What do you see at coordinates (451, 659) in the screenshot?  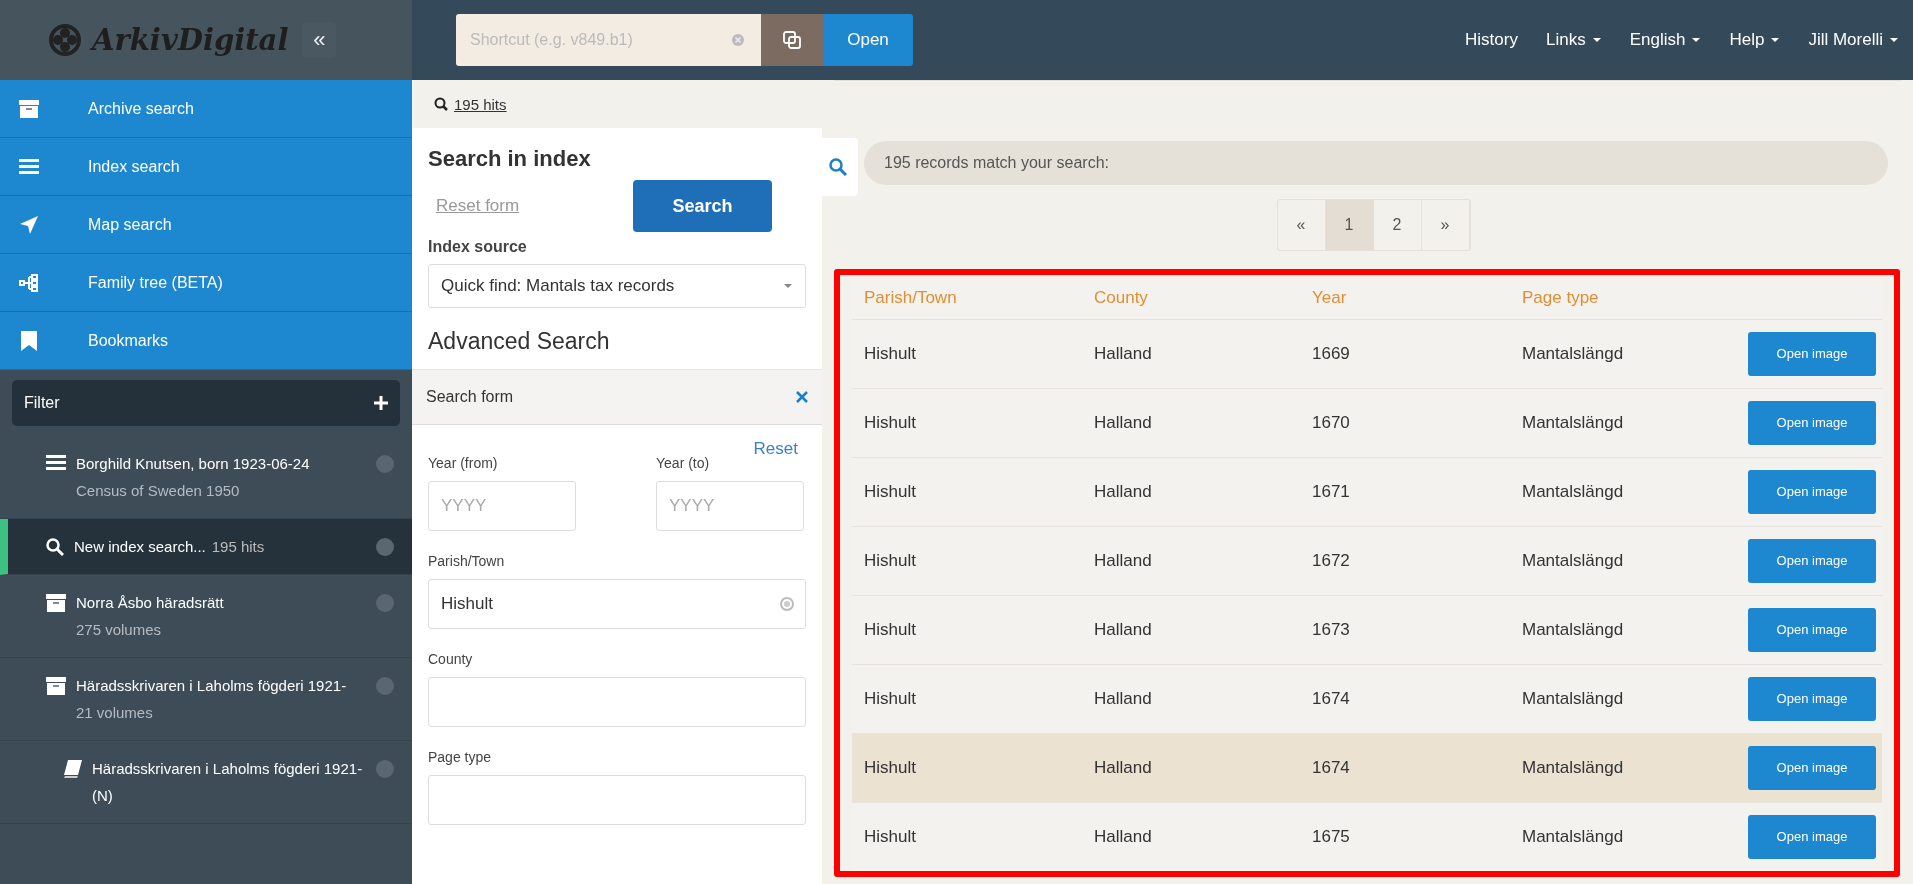 I see `field-label: County` at bounding box center [451, 659].